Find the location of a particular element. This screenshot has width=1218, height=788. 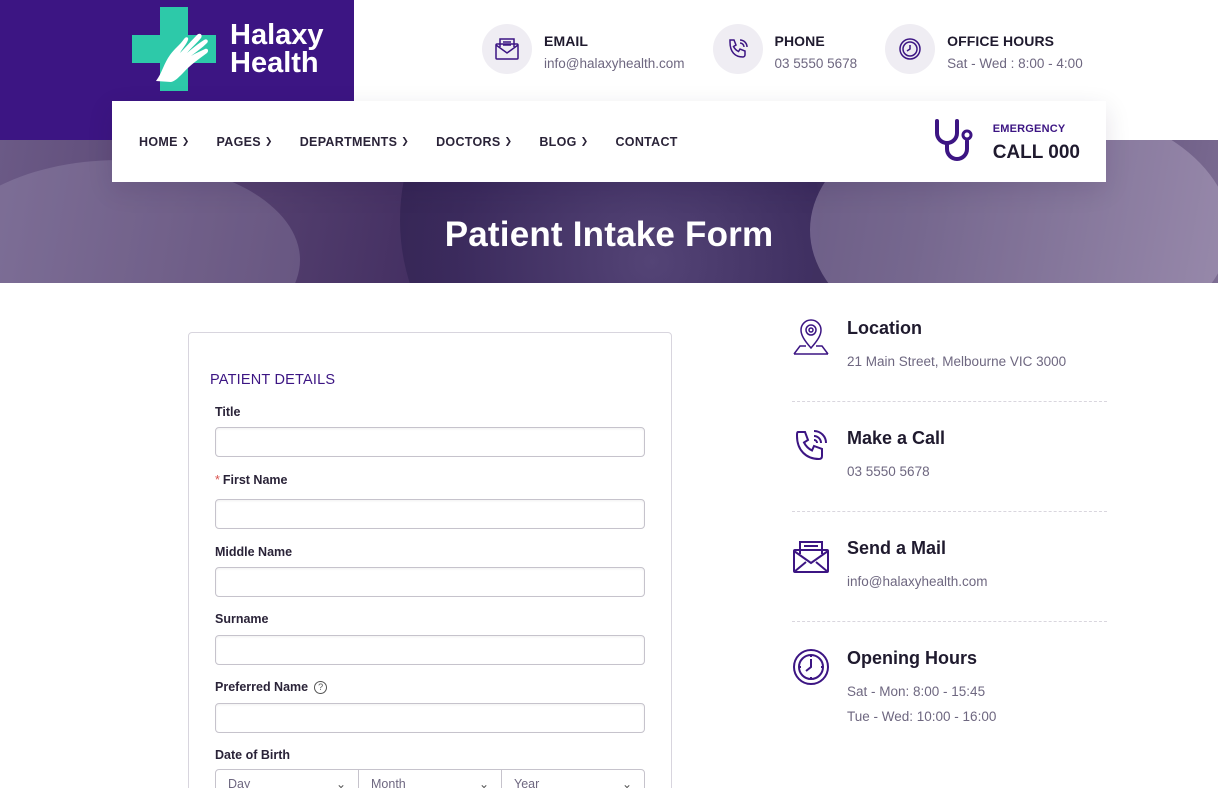

help-icon: ? is located at coordinates (321, 687).